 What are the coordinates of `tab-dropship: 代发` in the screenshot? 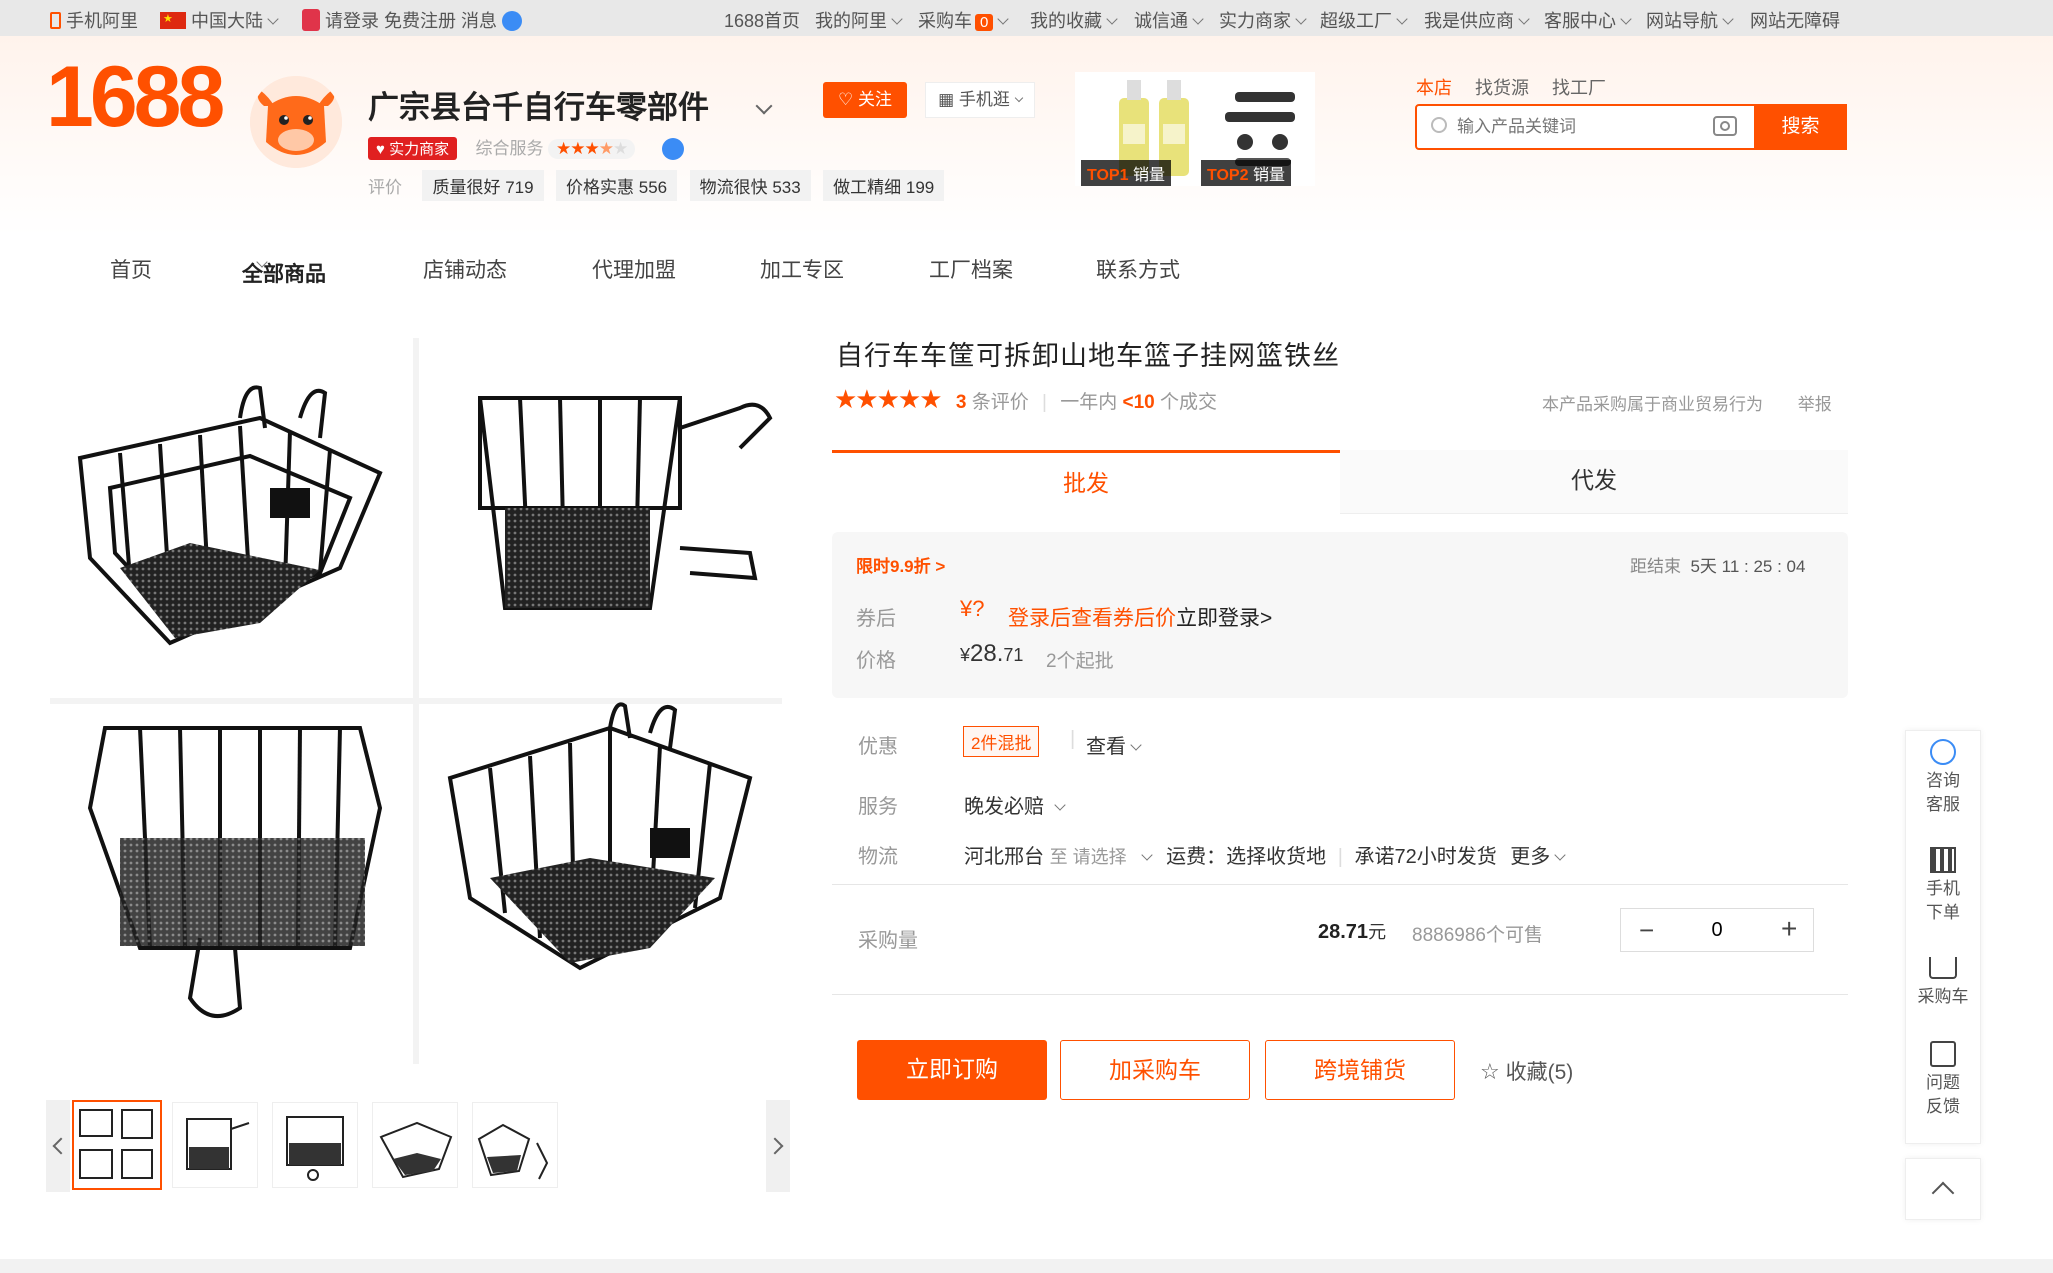 It's located at (1594, 482).